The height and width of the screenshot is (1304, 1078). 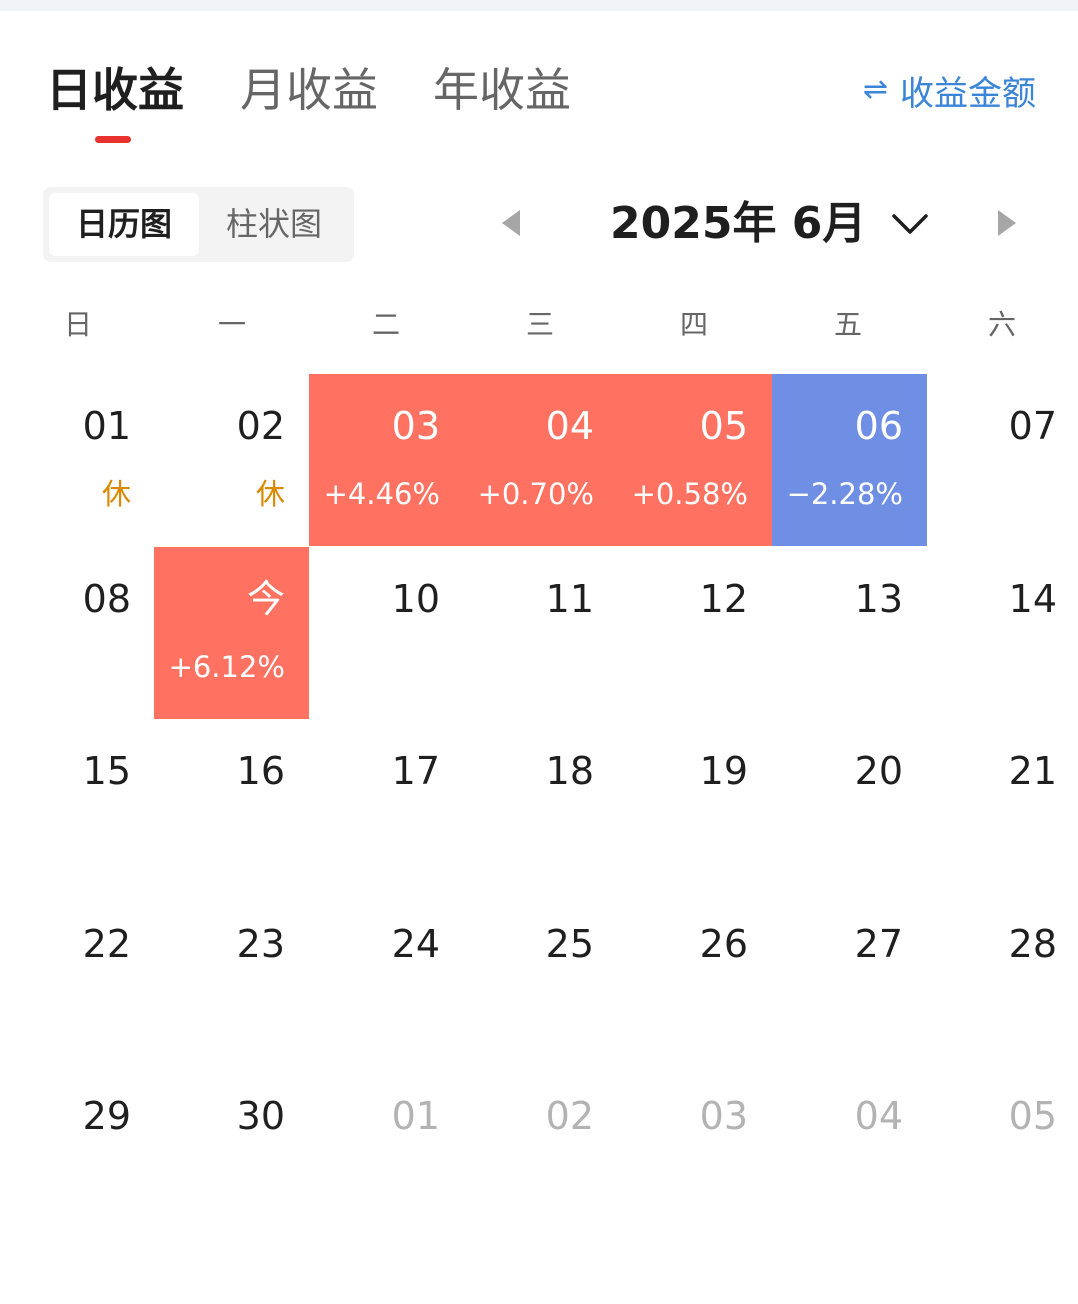 What do you see at coordinates (1032, 599) in the screenshot?
I see `calendar-day-number: 14` at bounding box center [1032, 599].